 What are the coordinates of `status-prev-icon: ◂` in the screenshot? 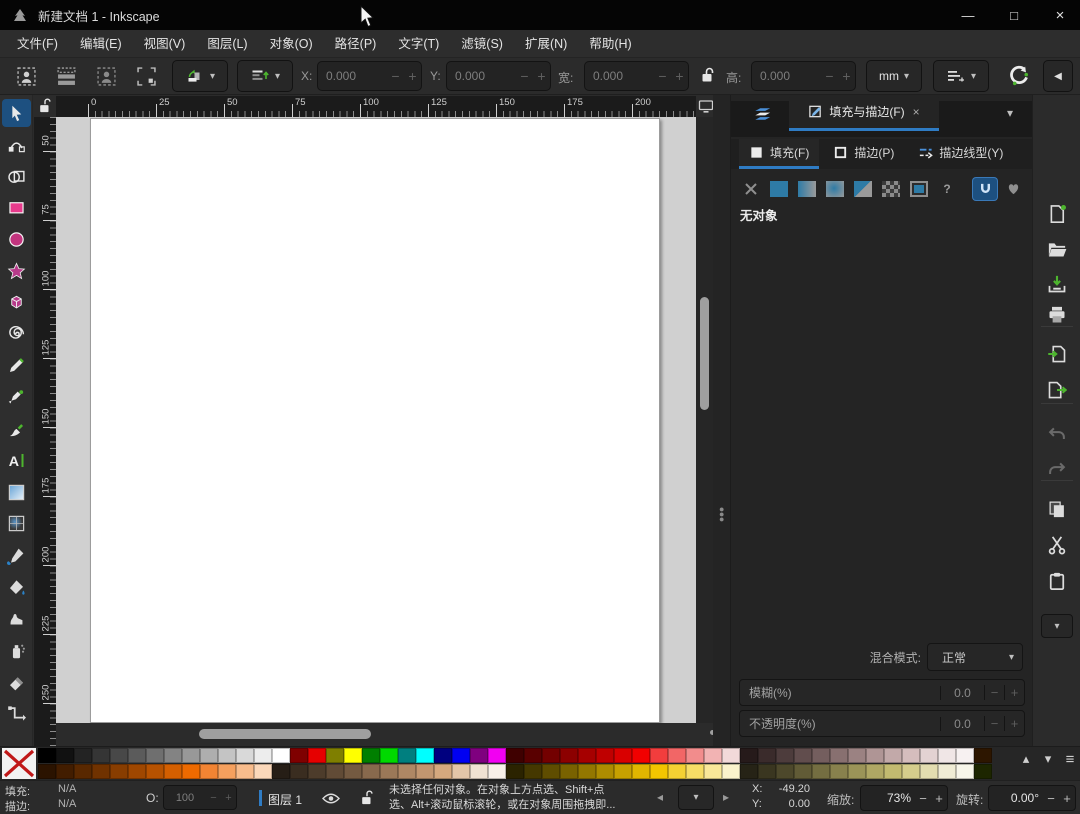 It's located at (660, 797).